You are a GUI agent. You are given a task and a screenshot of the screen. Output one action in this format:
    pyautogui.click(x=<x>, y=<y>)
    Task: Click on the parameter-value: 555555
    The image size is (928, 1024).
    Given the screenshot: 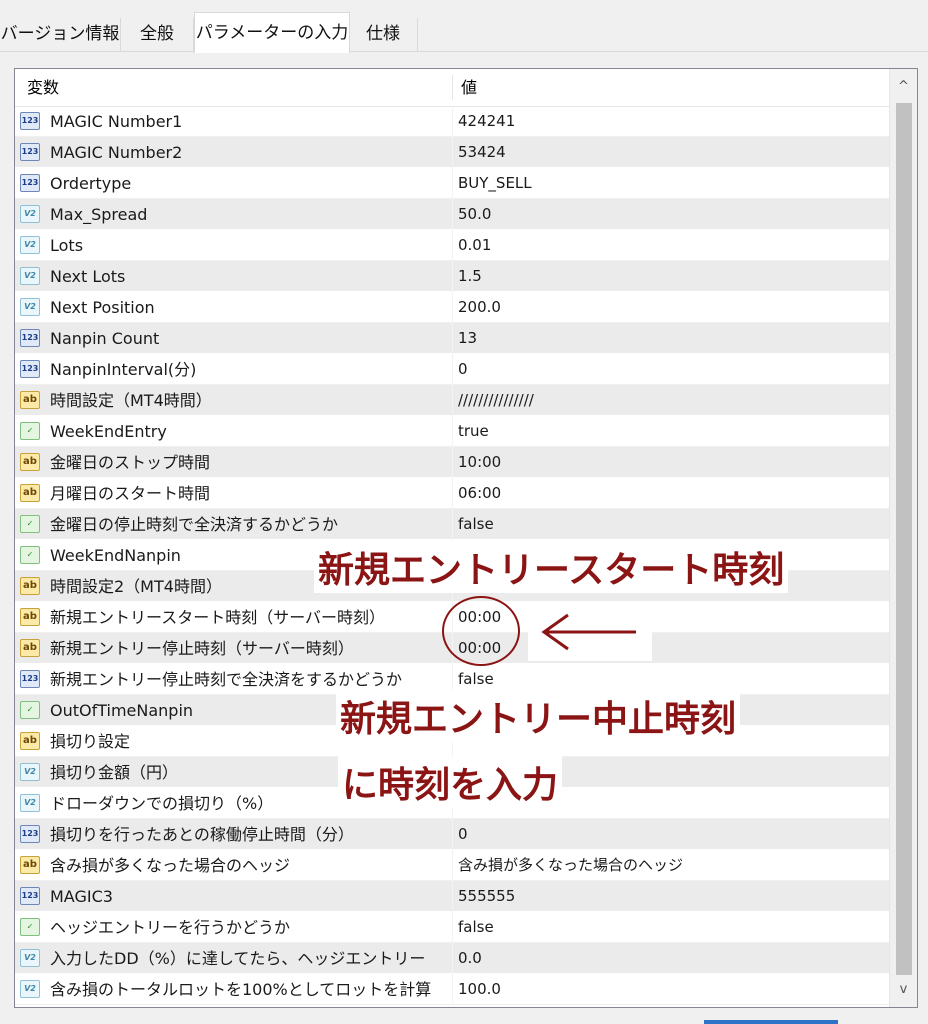 What is the action you would take?
    pyautogui.click(x=486, y=896)
    